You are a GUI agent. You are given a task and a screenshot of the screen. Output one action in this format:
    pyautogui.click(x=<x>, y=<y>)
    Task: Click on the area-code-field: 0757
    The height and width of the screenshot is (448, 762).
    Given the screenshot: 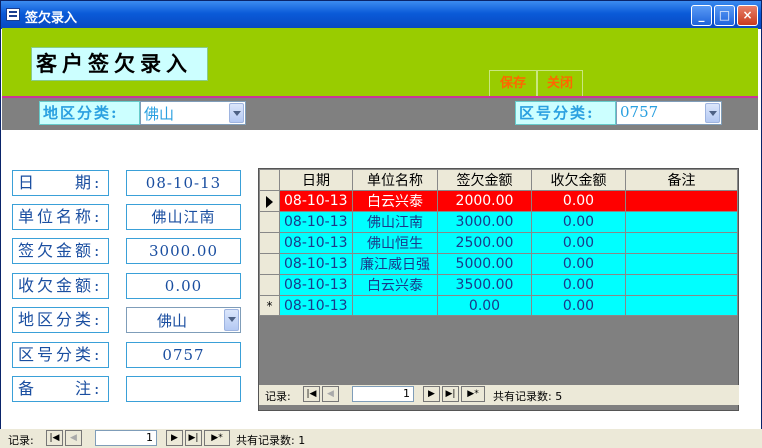 What is the action you would take?
    pyautogui.click(x=183, y=355)
    